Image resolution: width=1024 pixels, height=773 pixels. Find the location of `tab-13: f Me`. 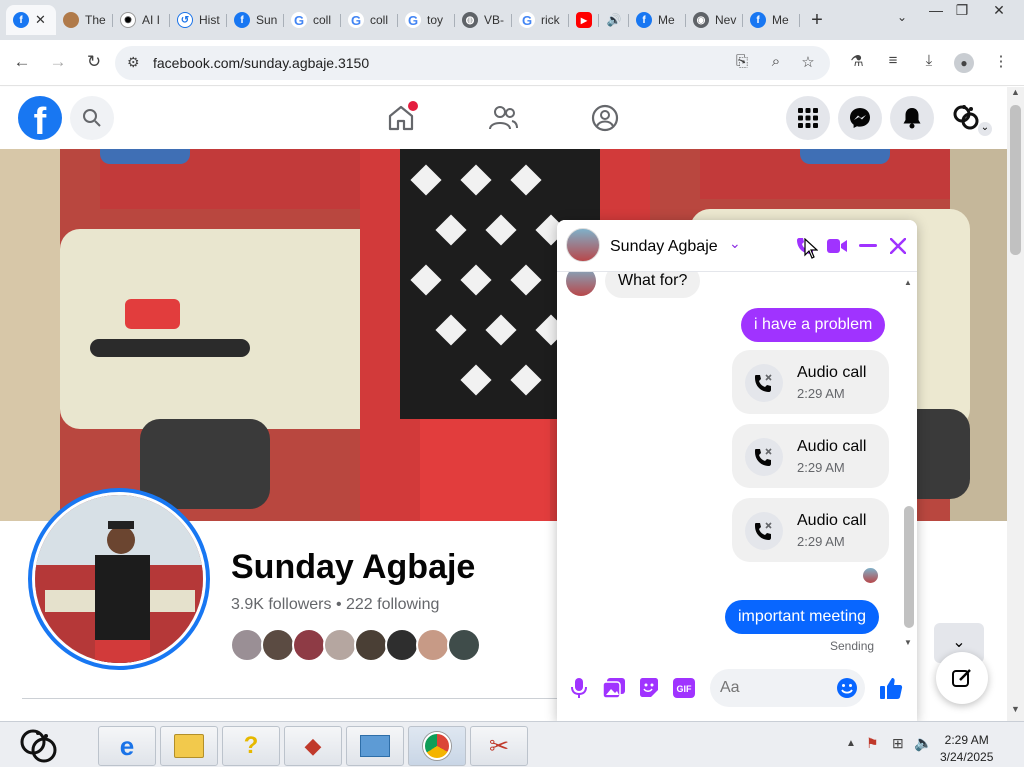

tab-13: f Me is located at coordinates (657, 20).